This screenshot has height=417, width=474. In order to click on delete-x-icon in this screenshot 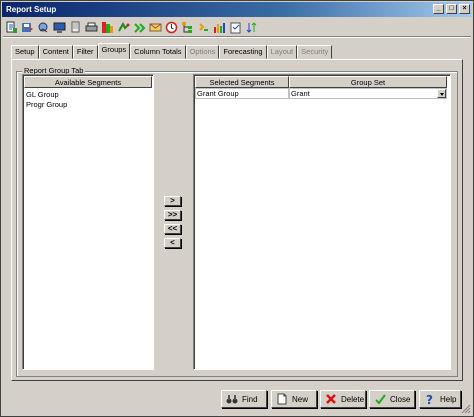, I will do `click(331, 399)`.